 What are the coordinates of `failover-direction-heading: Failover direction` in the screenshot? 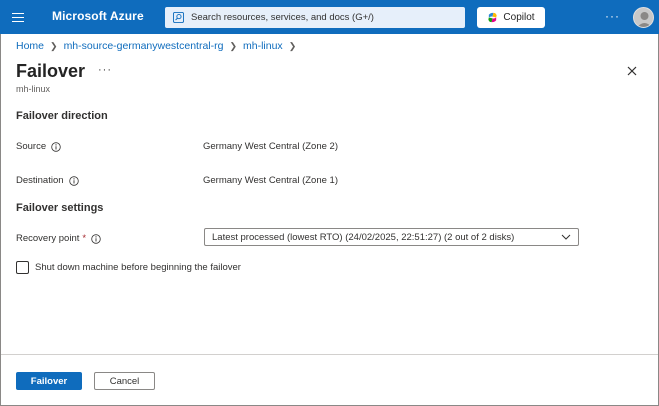 It's located at (62, 116).